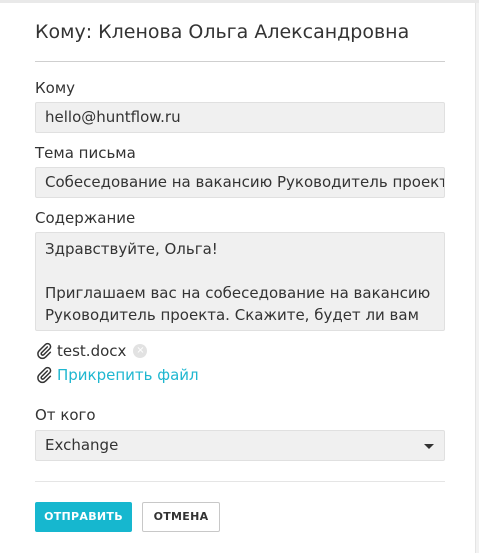 This screenshot has height=553, width=479. What do you see at coordinates (222, 32) in the screenshot?
I see `dialog-title: Кому: Кленова Ольга Александровна` at bounding box center [222, 32].